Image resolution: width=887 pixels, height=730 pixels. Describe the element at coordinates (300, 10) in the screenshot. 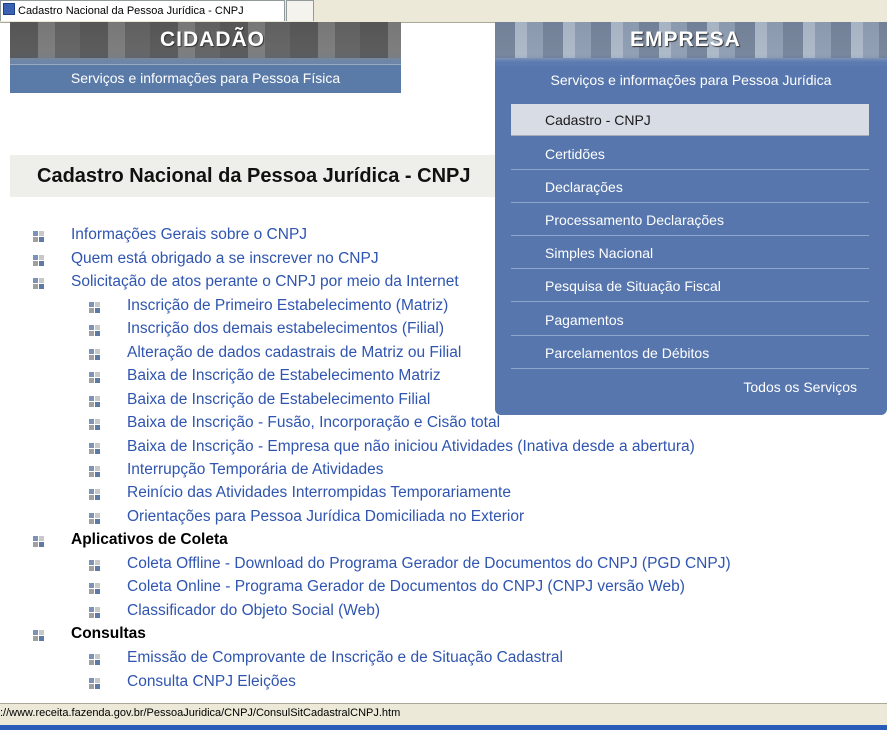

I see `browser-new-tab` at that location.